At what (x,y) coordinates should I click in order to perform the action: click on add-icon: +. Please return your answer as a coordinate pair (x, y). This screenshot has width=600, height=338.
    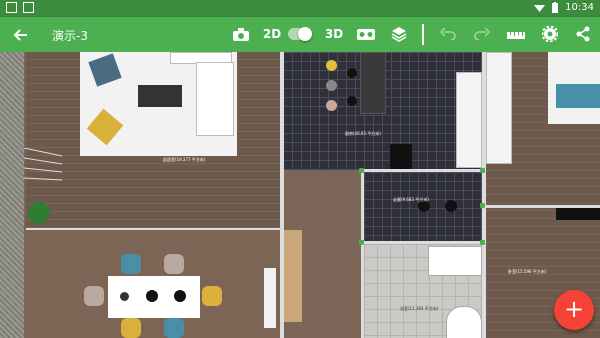
    Looking at the image, I should click on (574, 309).